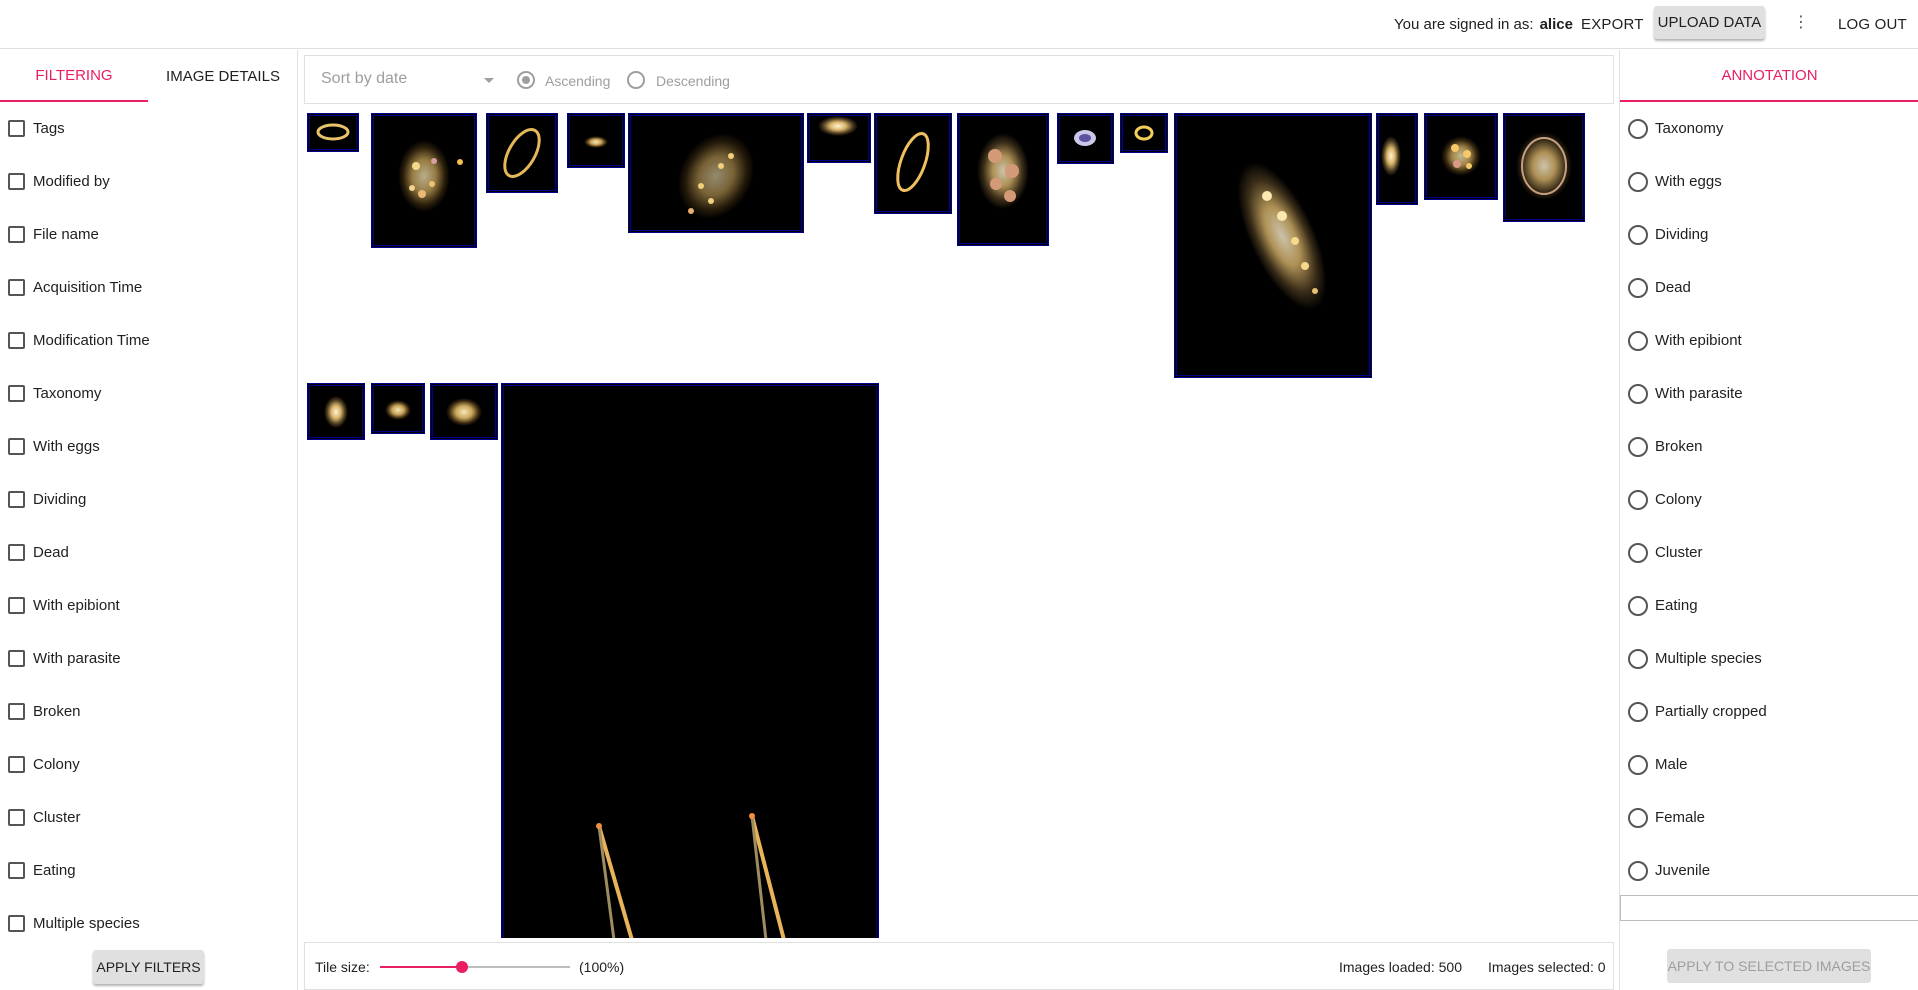 This screenshot has width=1918, height=990. What do you see at coordinates (1769, 76) in the screenshot?
I see `tab-annotation: ANNOTATION` at bounding box center [1769, 76].